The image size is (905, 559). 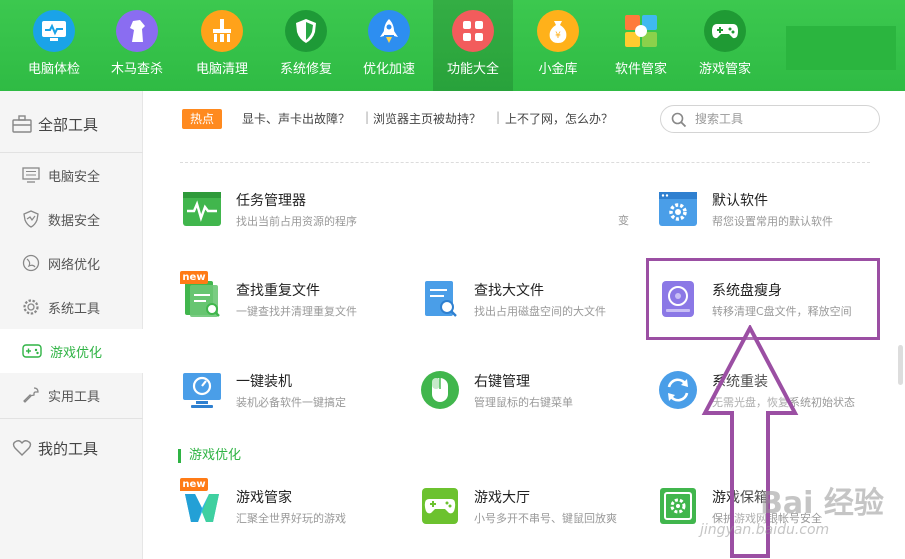 I want to click on tool-name: 系统盘瘦身, so click(x=747, y=291).